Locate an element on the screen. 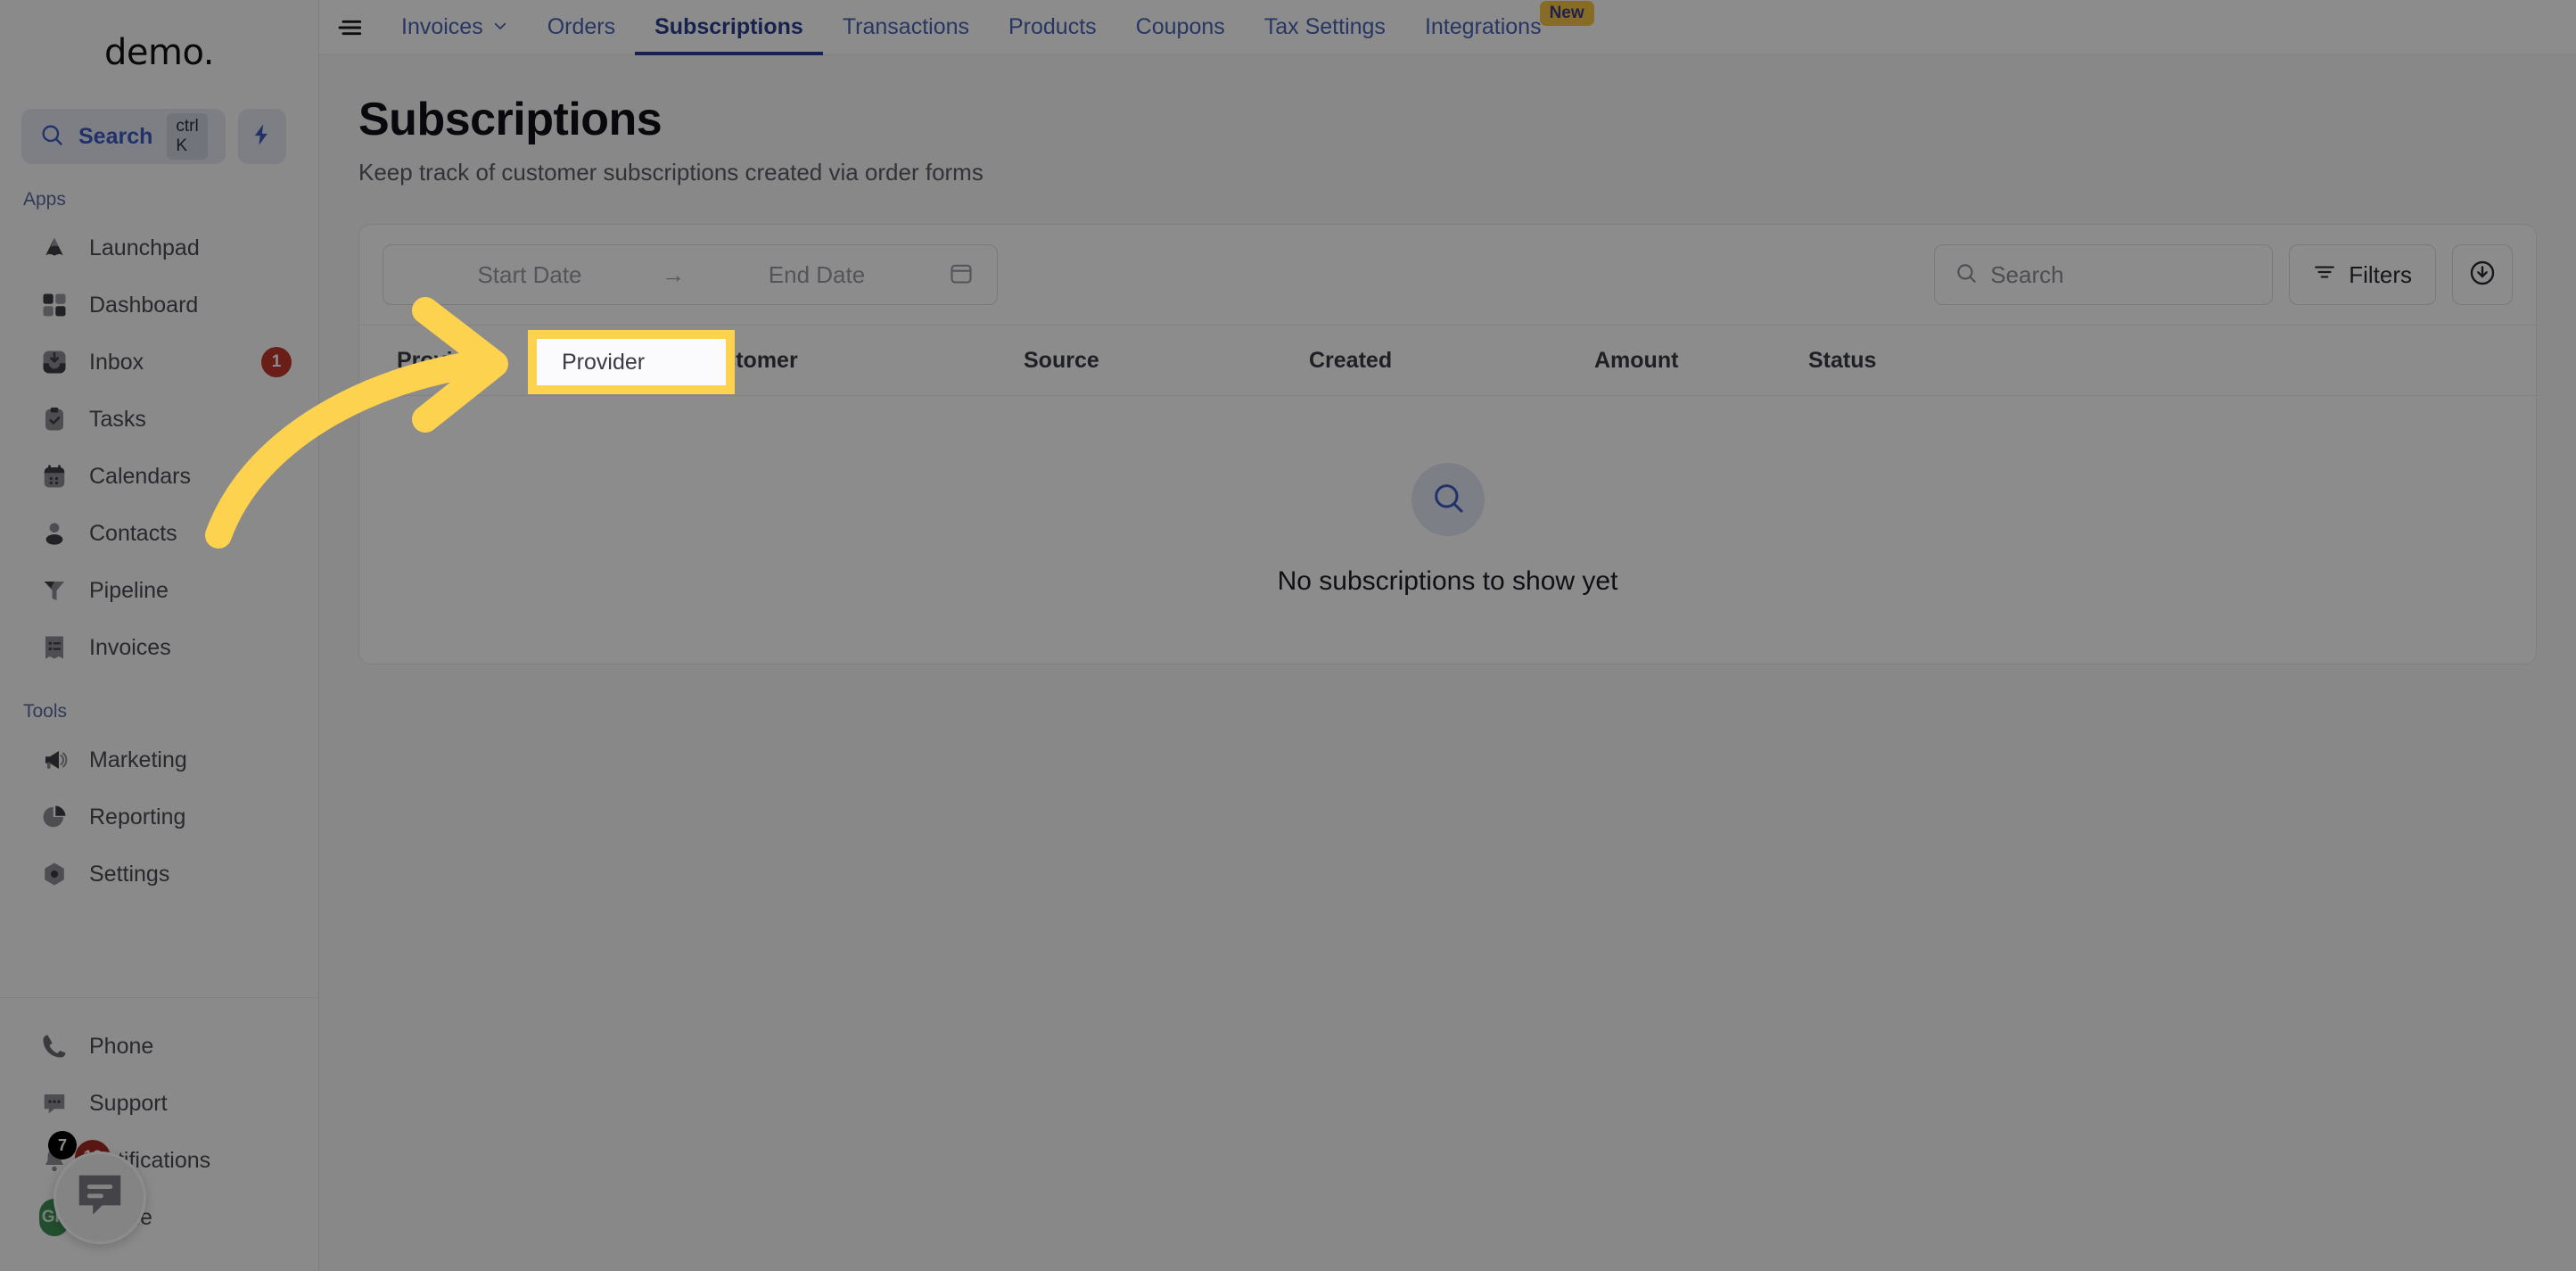 The image size is (2576, 1271). export-download-button is located at coordinates (2482, 274).